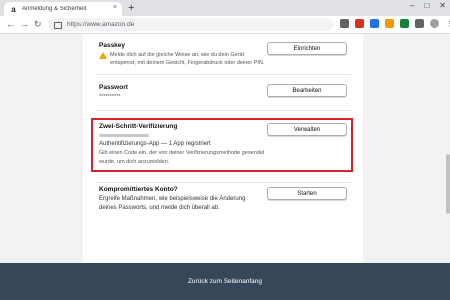 The height and width of the screenshot is (300, 450). Describe the element at coordinates (307, 193) in the screenshot. I see `start-compromised-button: Starten` at that location.